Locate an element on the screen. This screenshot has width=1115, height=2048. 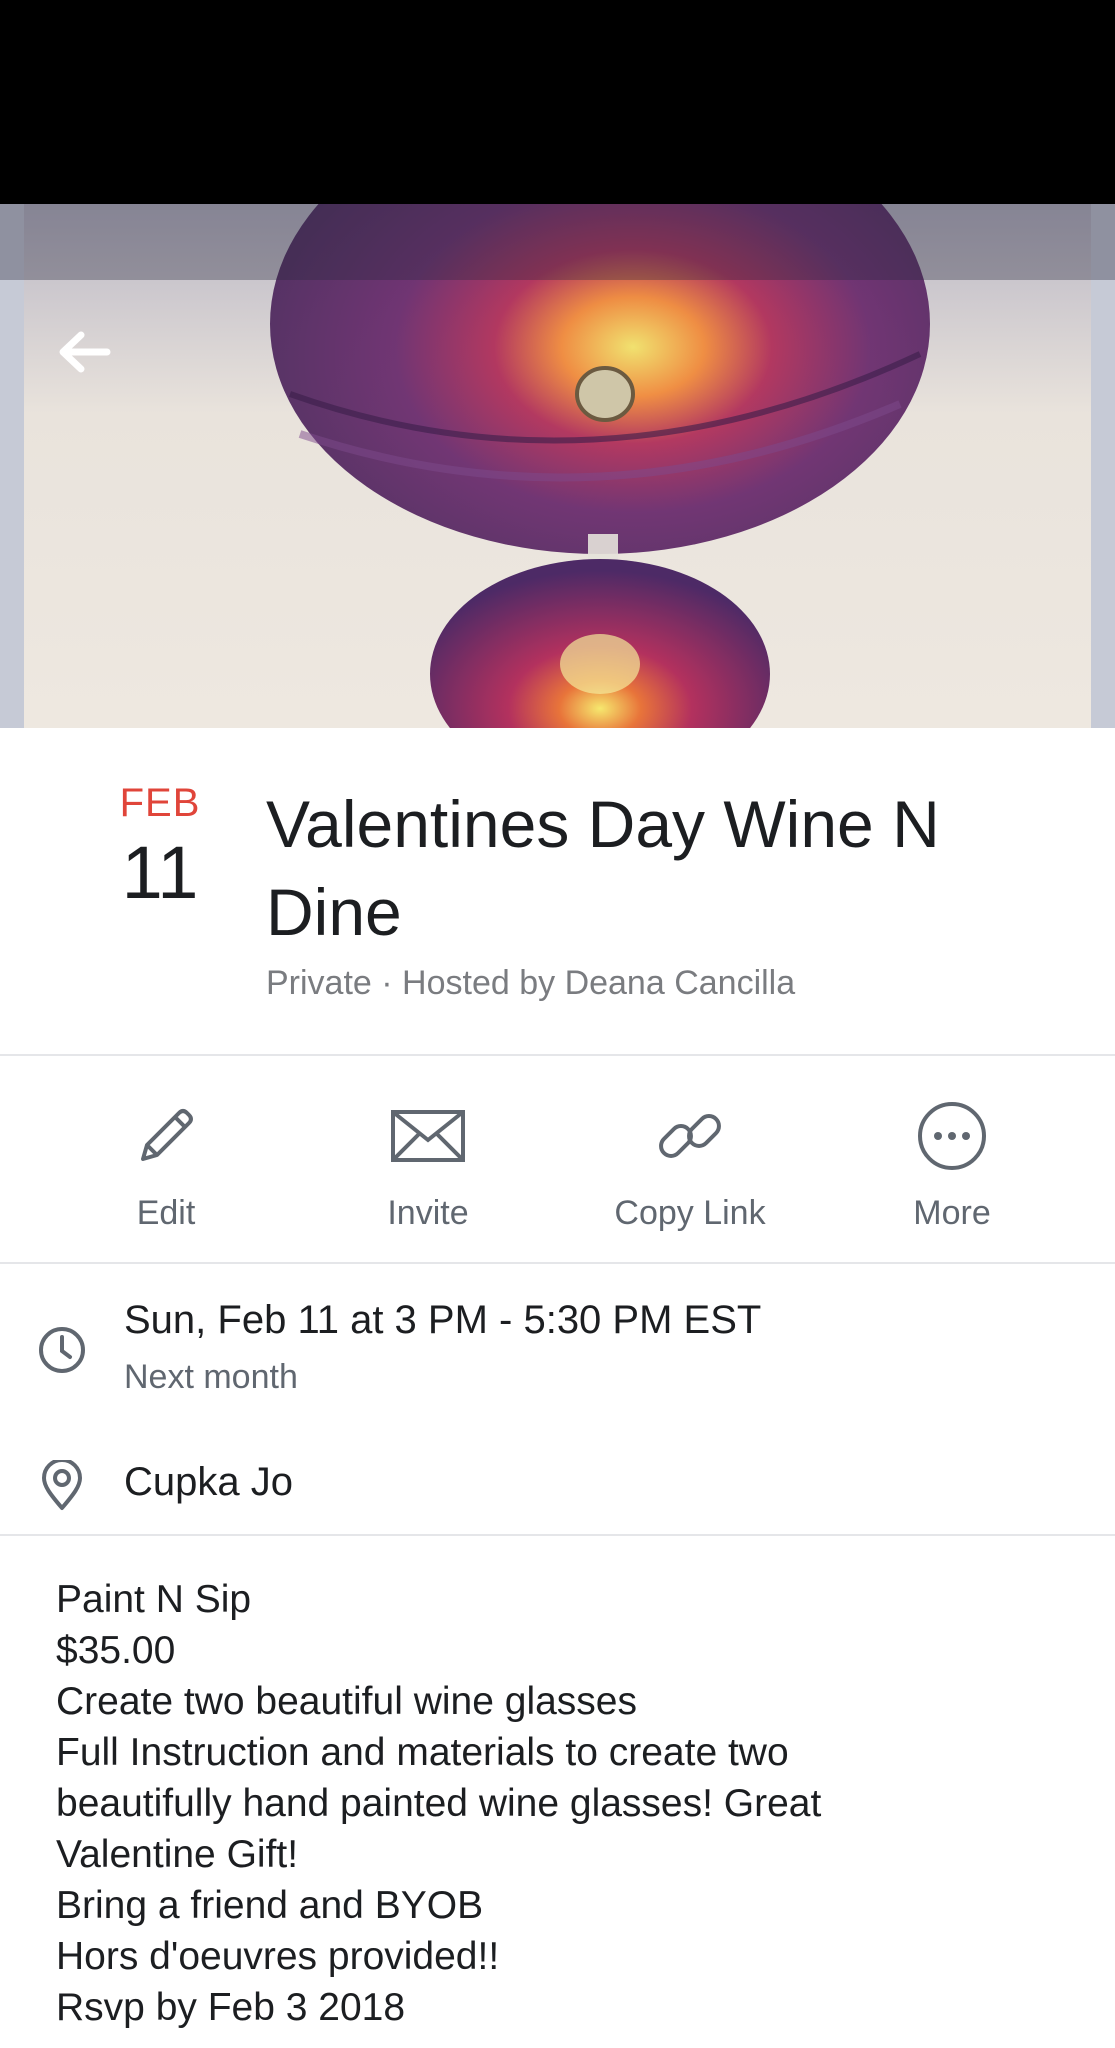
description-line: Hors d'oeuvres provided!! is located at coordinates (278, 1956).